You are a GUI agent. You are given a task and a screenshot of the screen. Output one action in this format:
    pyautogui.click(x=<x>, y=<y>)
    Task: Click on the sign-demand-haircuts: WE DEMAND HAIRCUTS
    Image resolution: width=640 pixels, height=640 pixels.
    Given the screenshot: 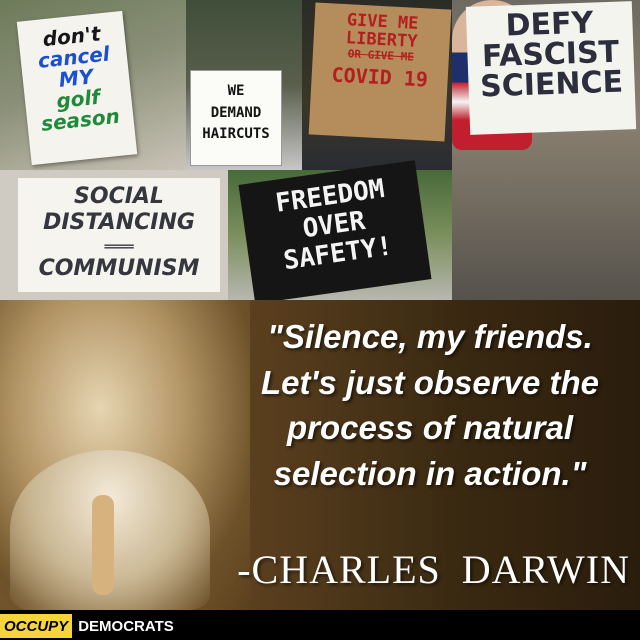 What is the action you would take?
    pyautogui.click(x=236, y=118)
    